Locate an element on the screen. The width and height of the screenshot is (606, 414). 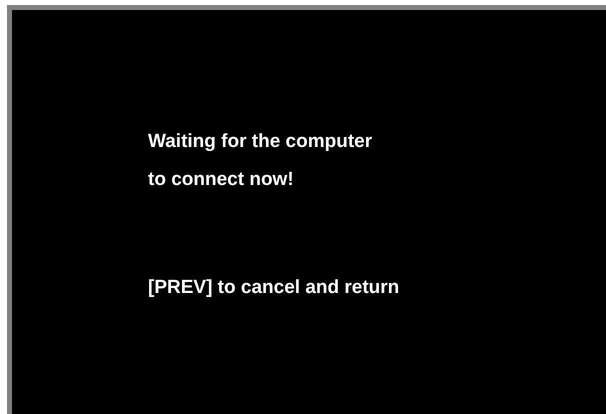
instruction-text: [PREV] to cancel and return is located at coordinates (274, 288).